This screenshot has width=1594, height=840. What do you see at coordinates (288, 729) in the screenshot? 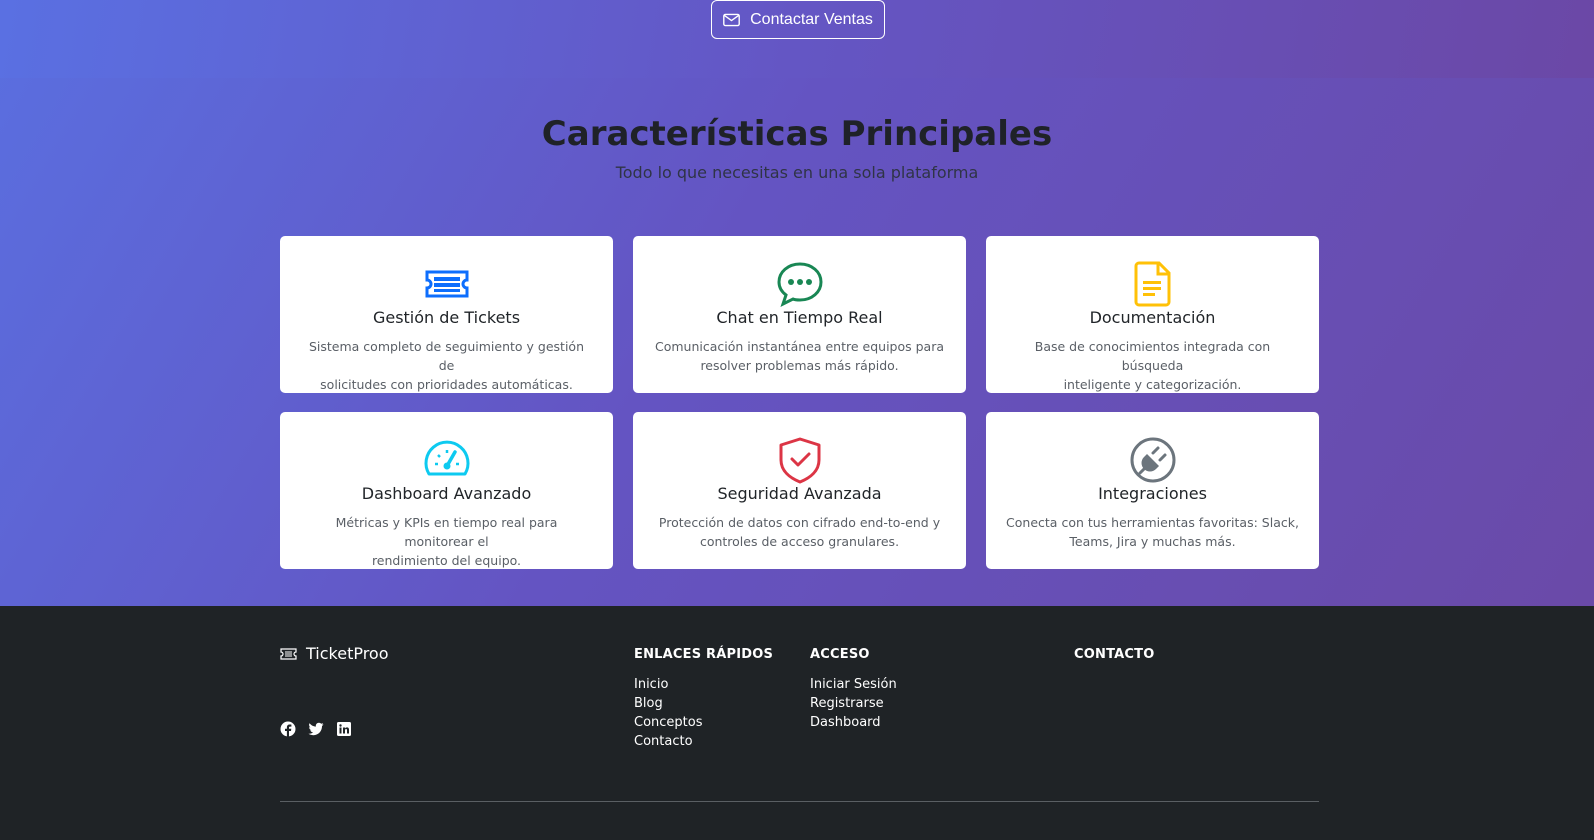
I see `facebook-icon` at bounding box center [288, 729].